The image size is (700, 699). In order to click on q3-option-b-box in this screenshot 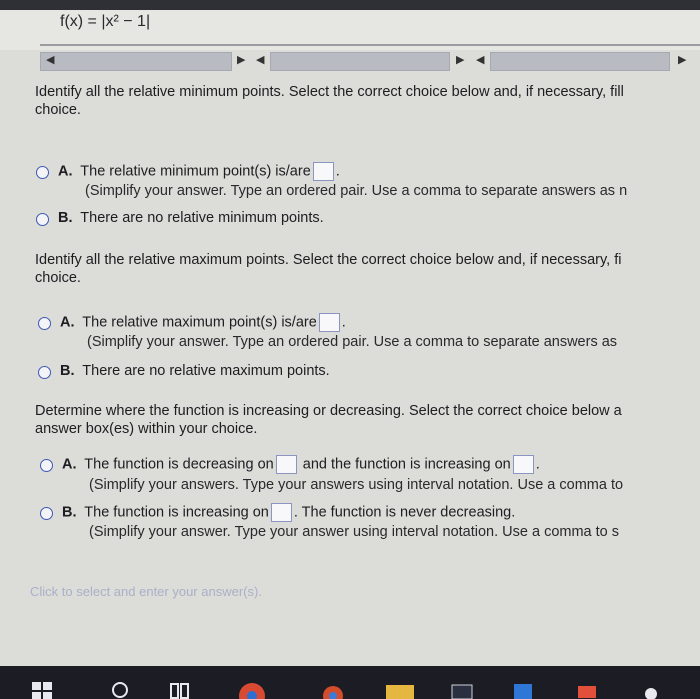, I will do `click(281, 512)`.